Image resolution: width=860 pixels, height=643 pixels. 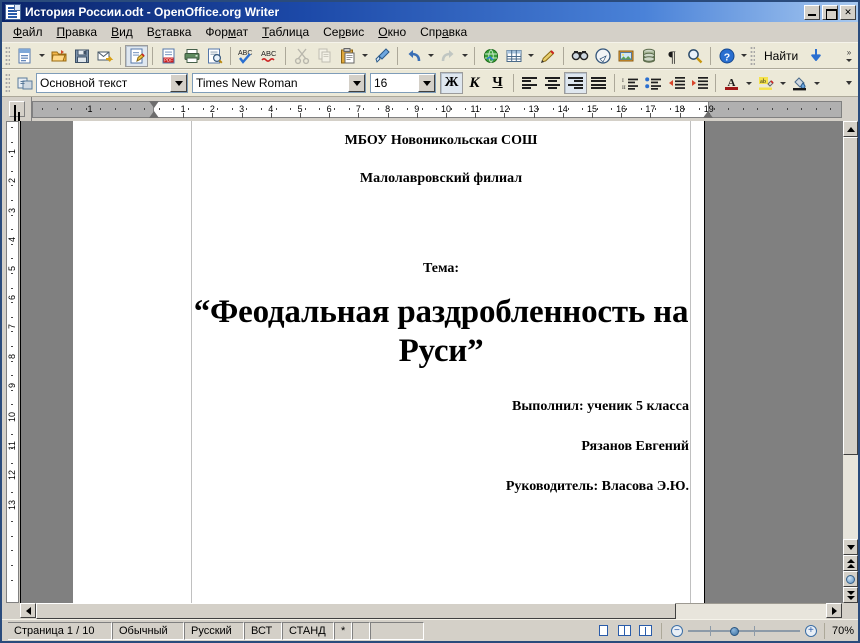 I want to click on zoom-out-button: −, so click(x=676, y=630).